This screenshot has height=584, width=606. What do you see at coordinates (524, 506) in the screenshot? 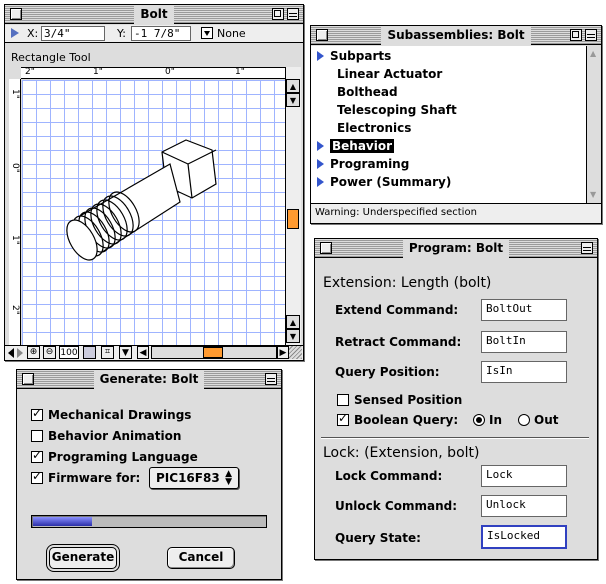
I see `unlock-command-field: Unlock` at bounding box center [524, 506].